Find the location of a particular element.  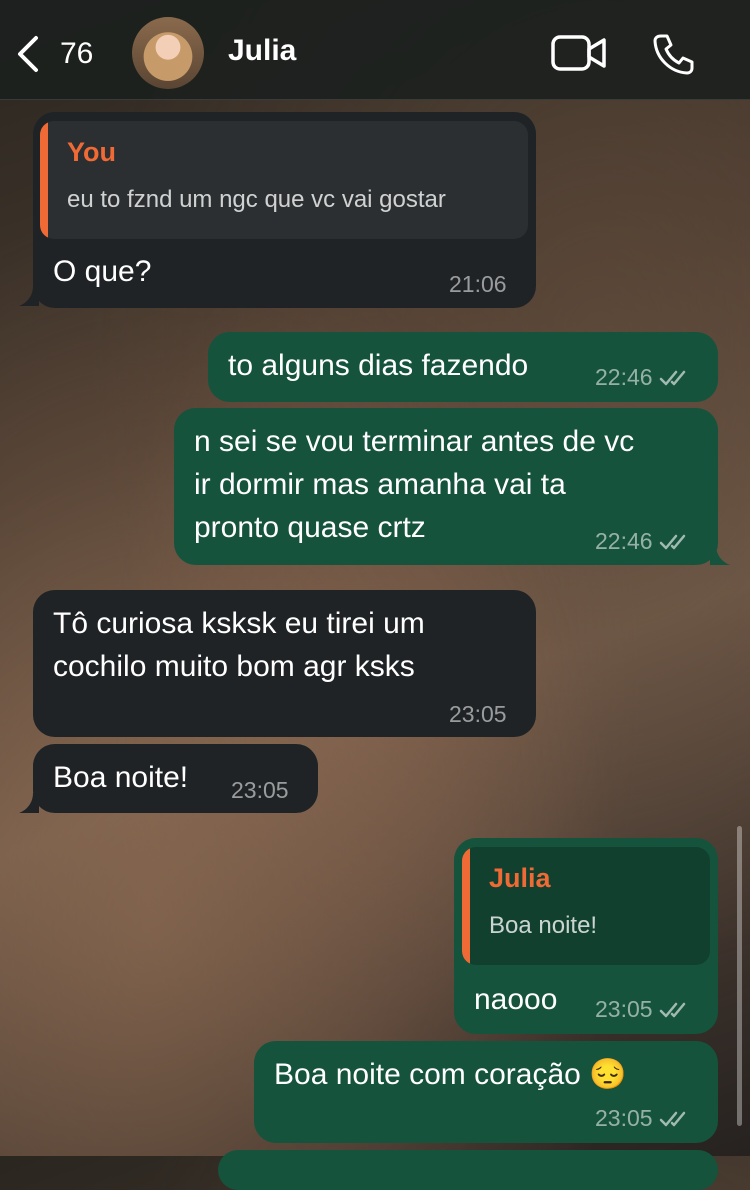

scrollbar is located at coordinates (739, 976).